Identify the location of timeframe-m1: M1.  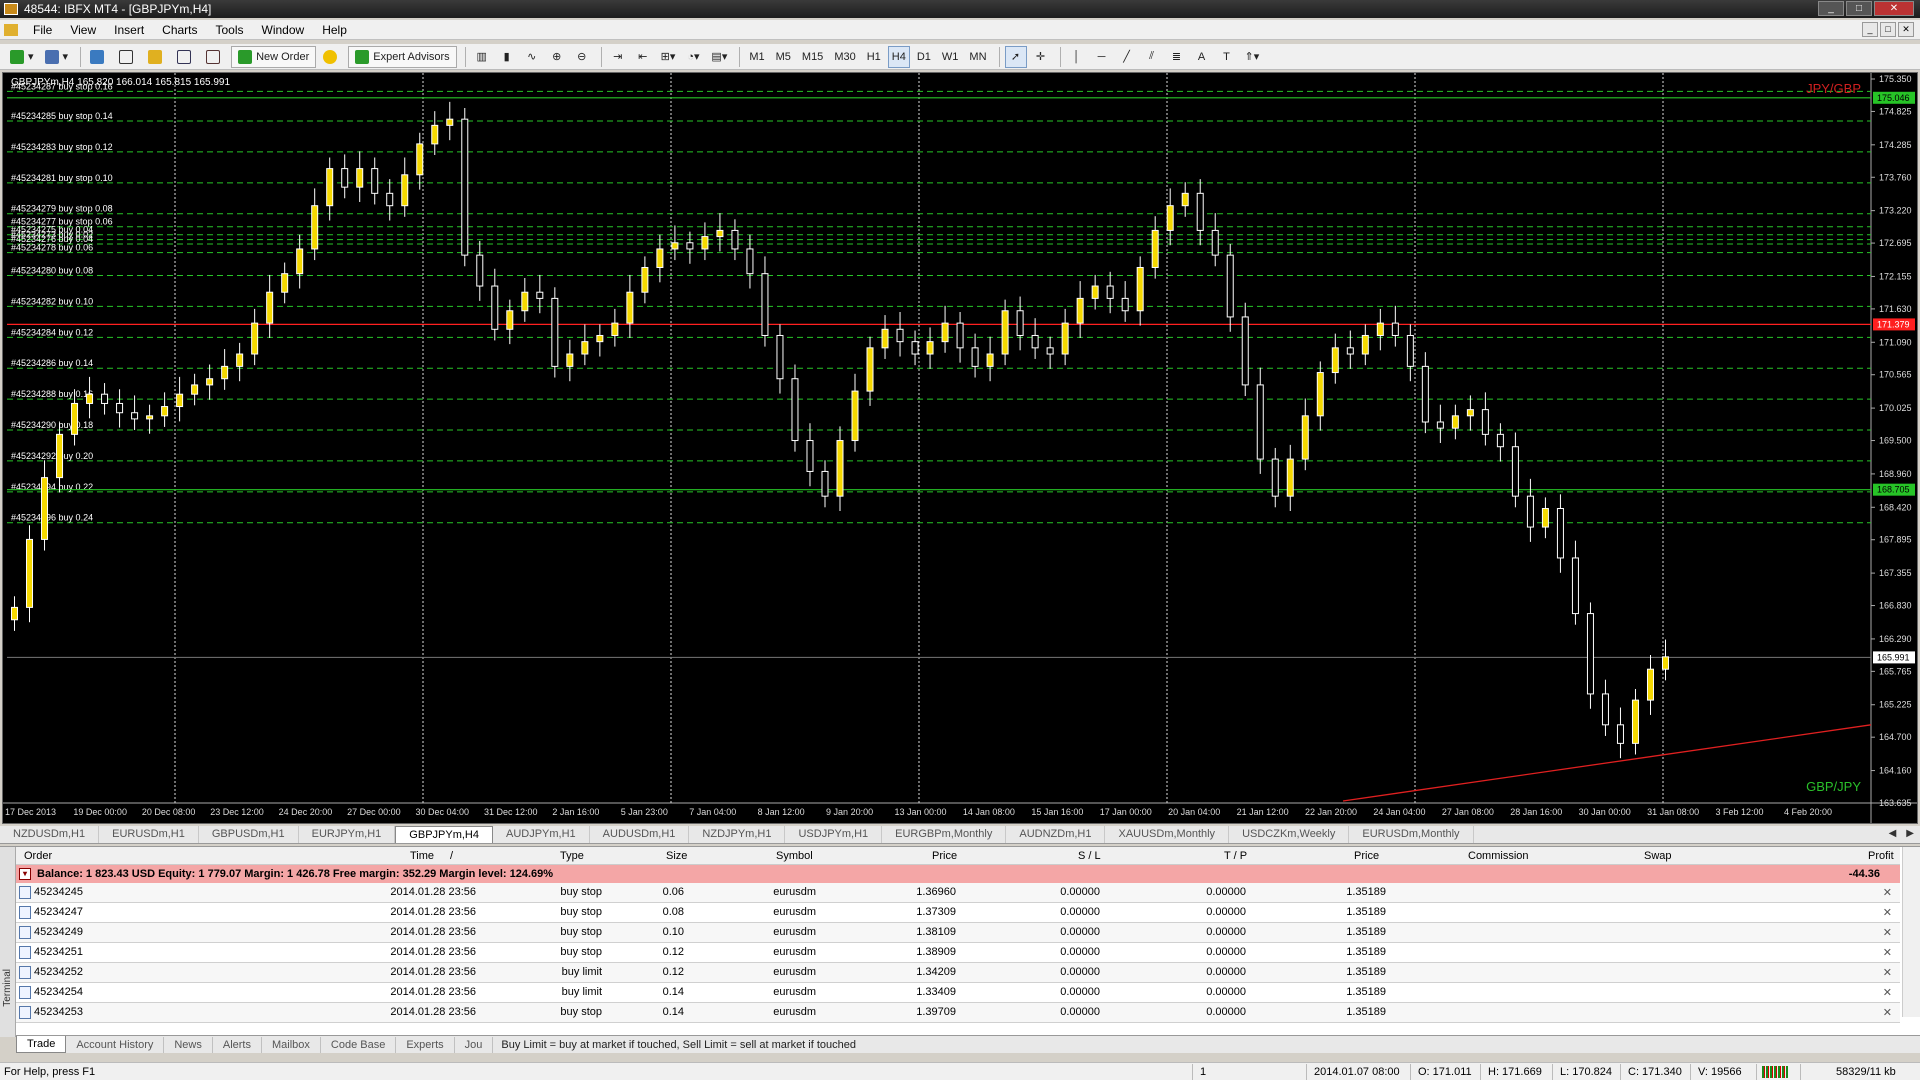
(756, 57).